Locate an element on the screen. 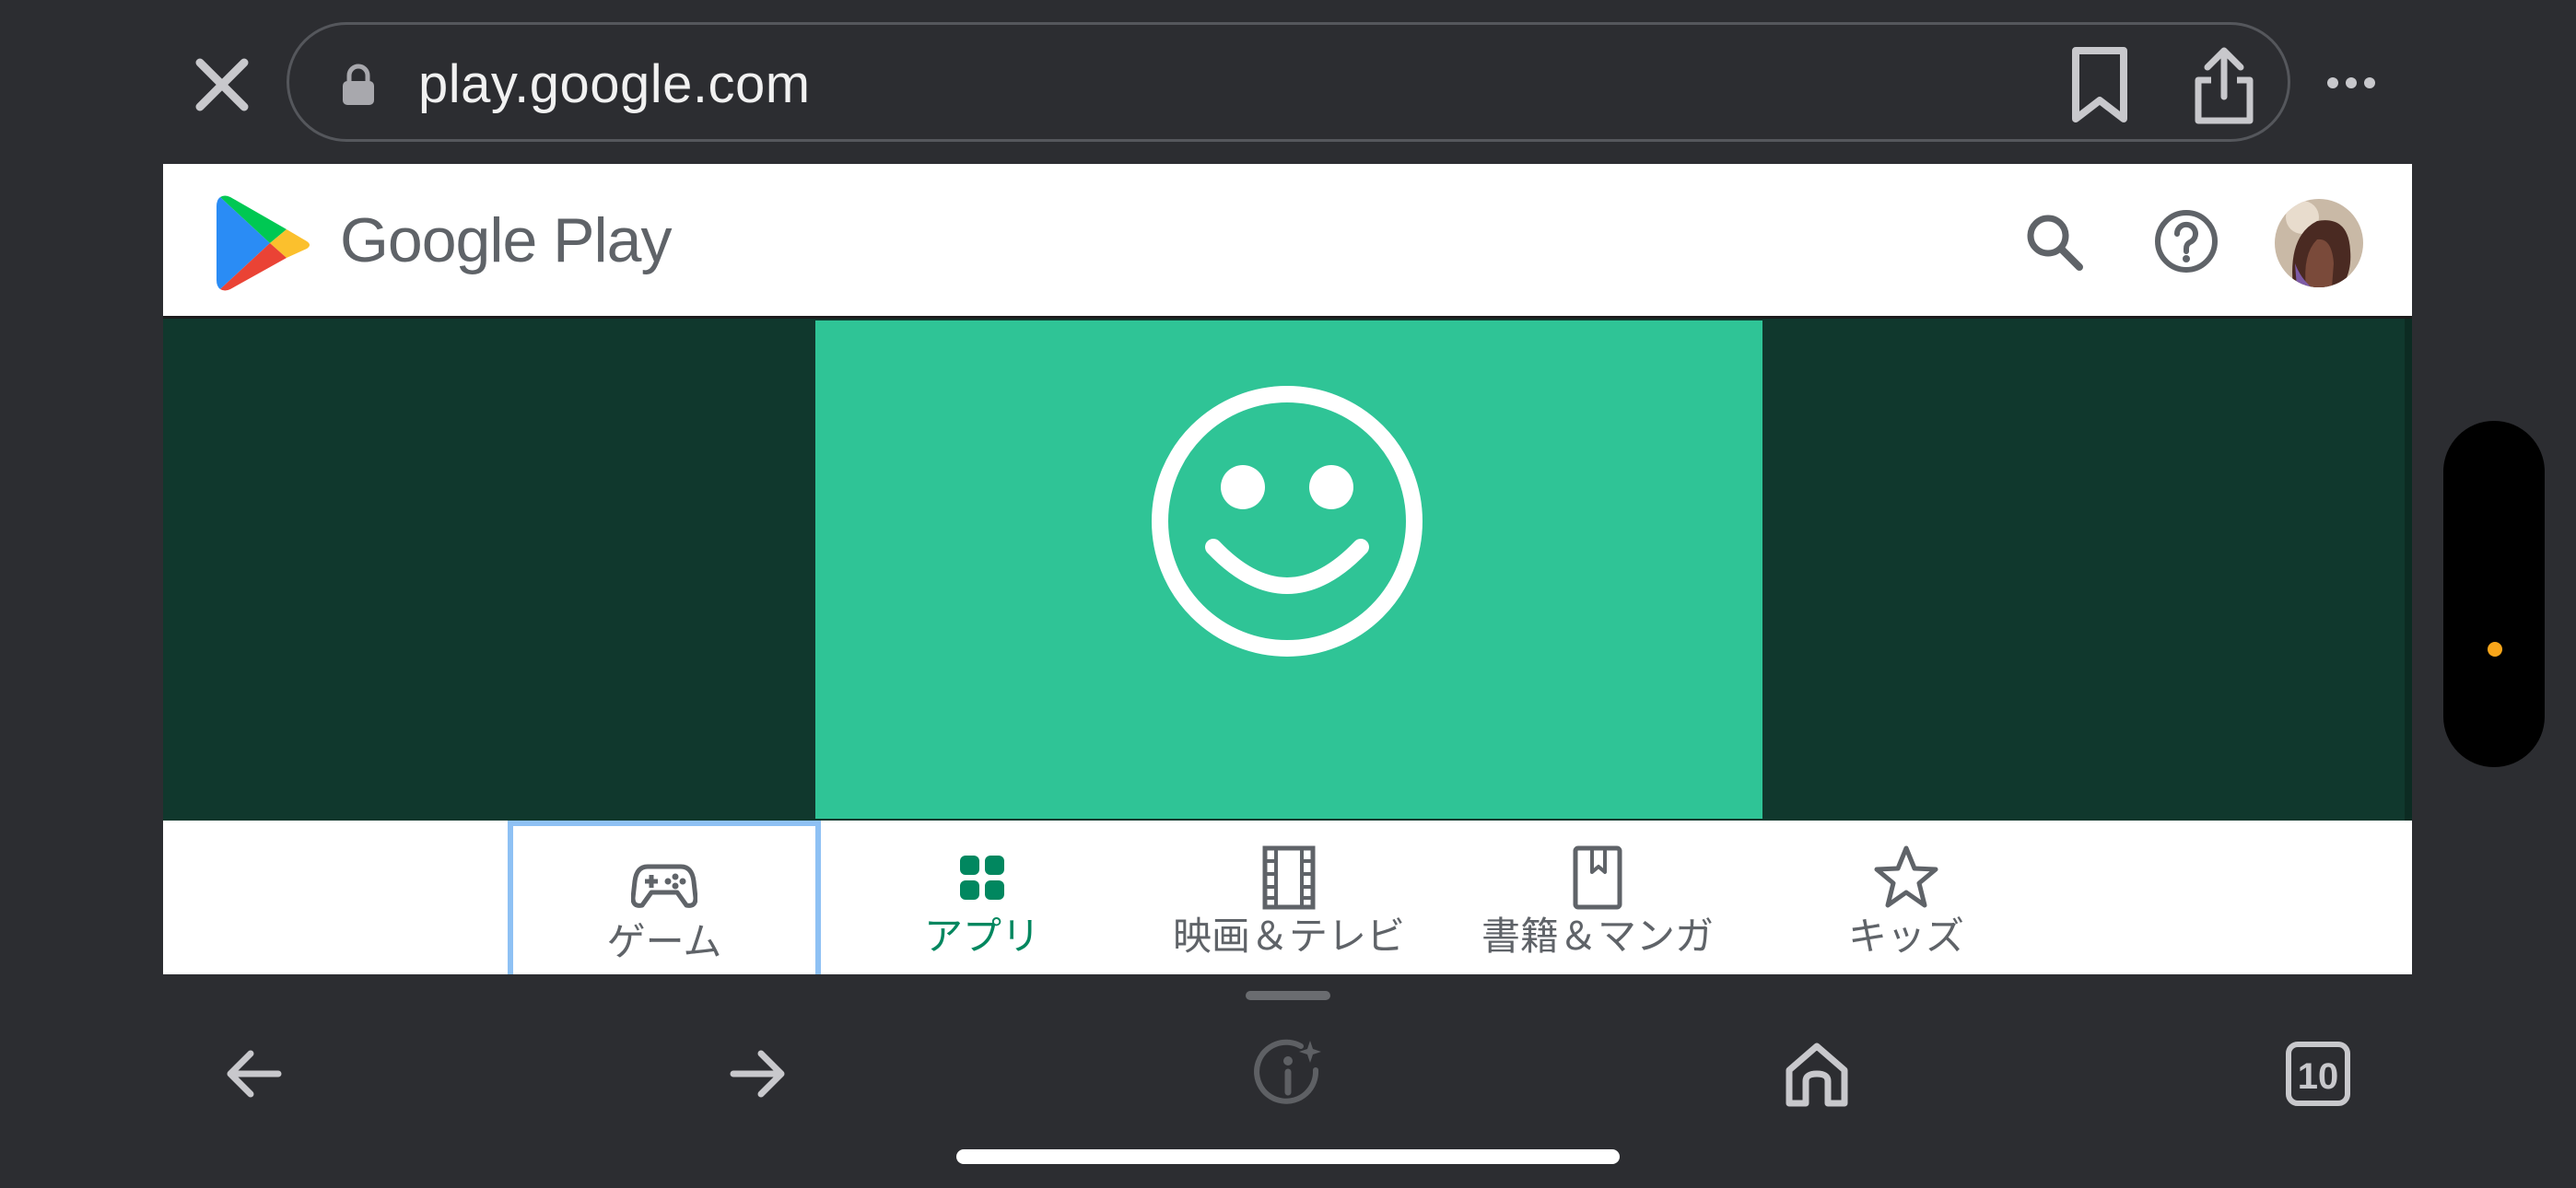  star-icon is located at coordinates (1906, 877).